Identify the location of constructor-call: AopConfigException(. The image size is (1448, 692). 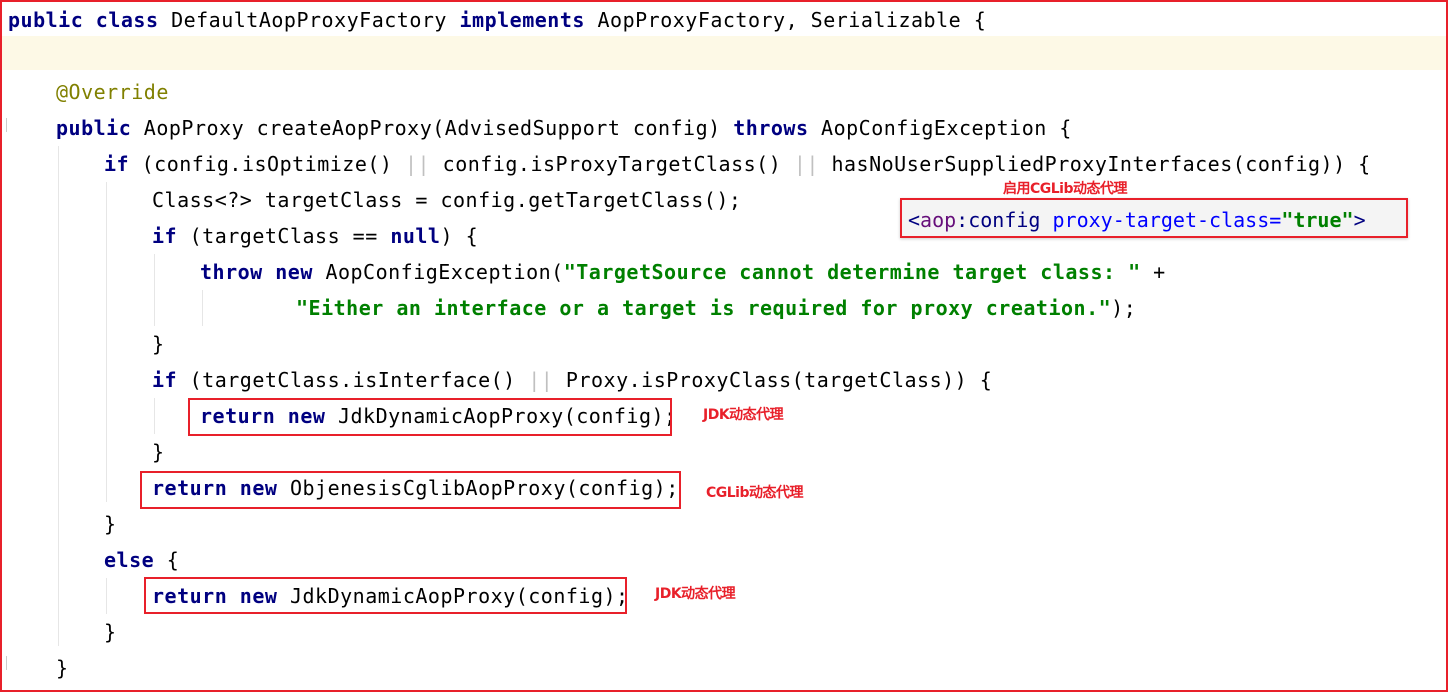
(444, 272).